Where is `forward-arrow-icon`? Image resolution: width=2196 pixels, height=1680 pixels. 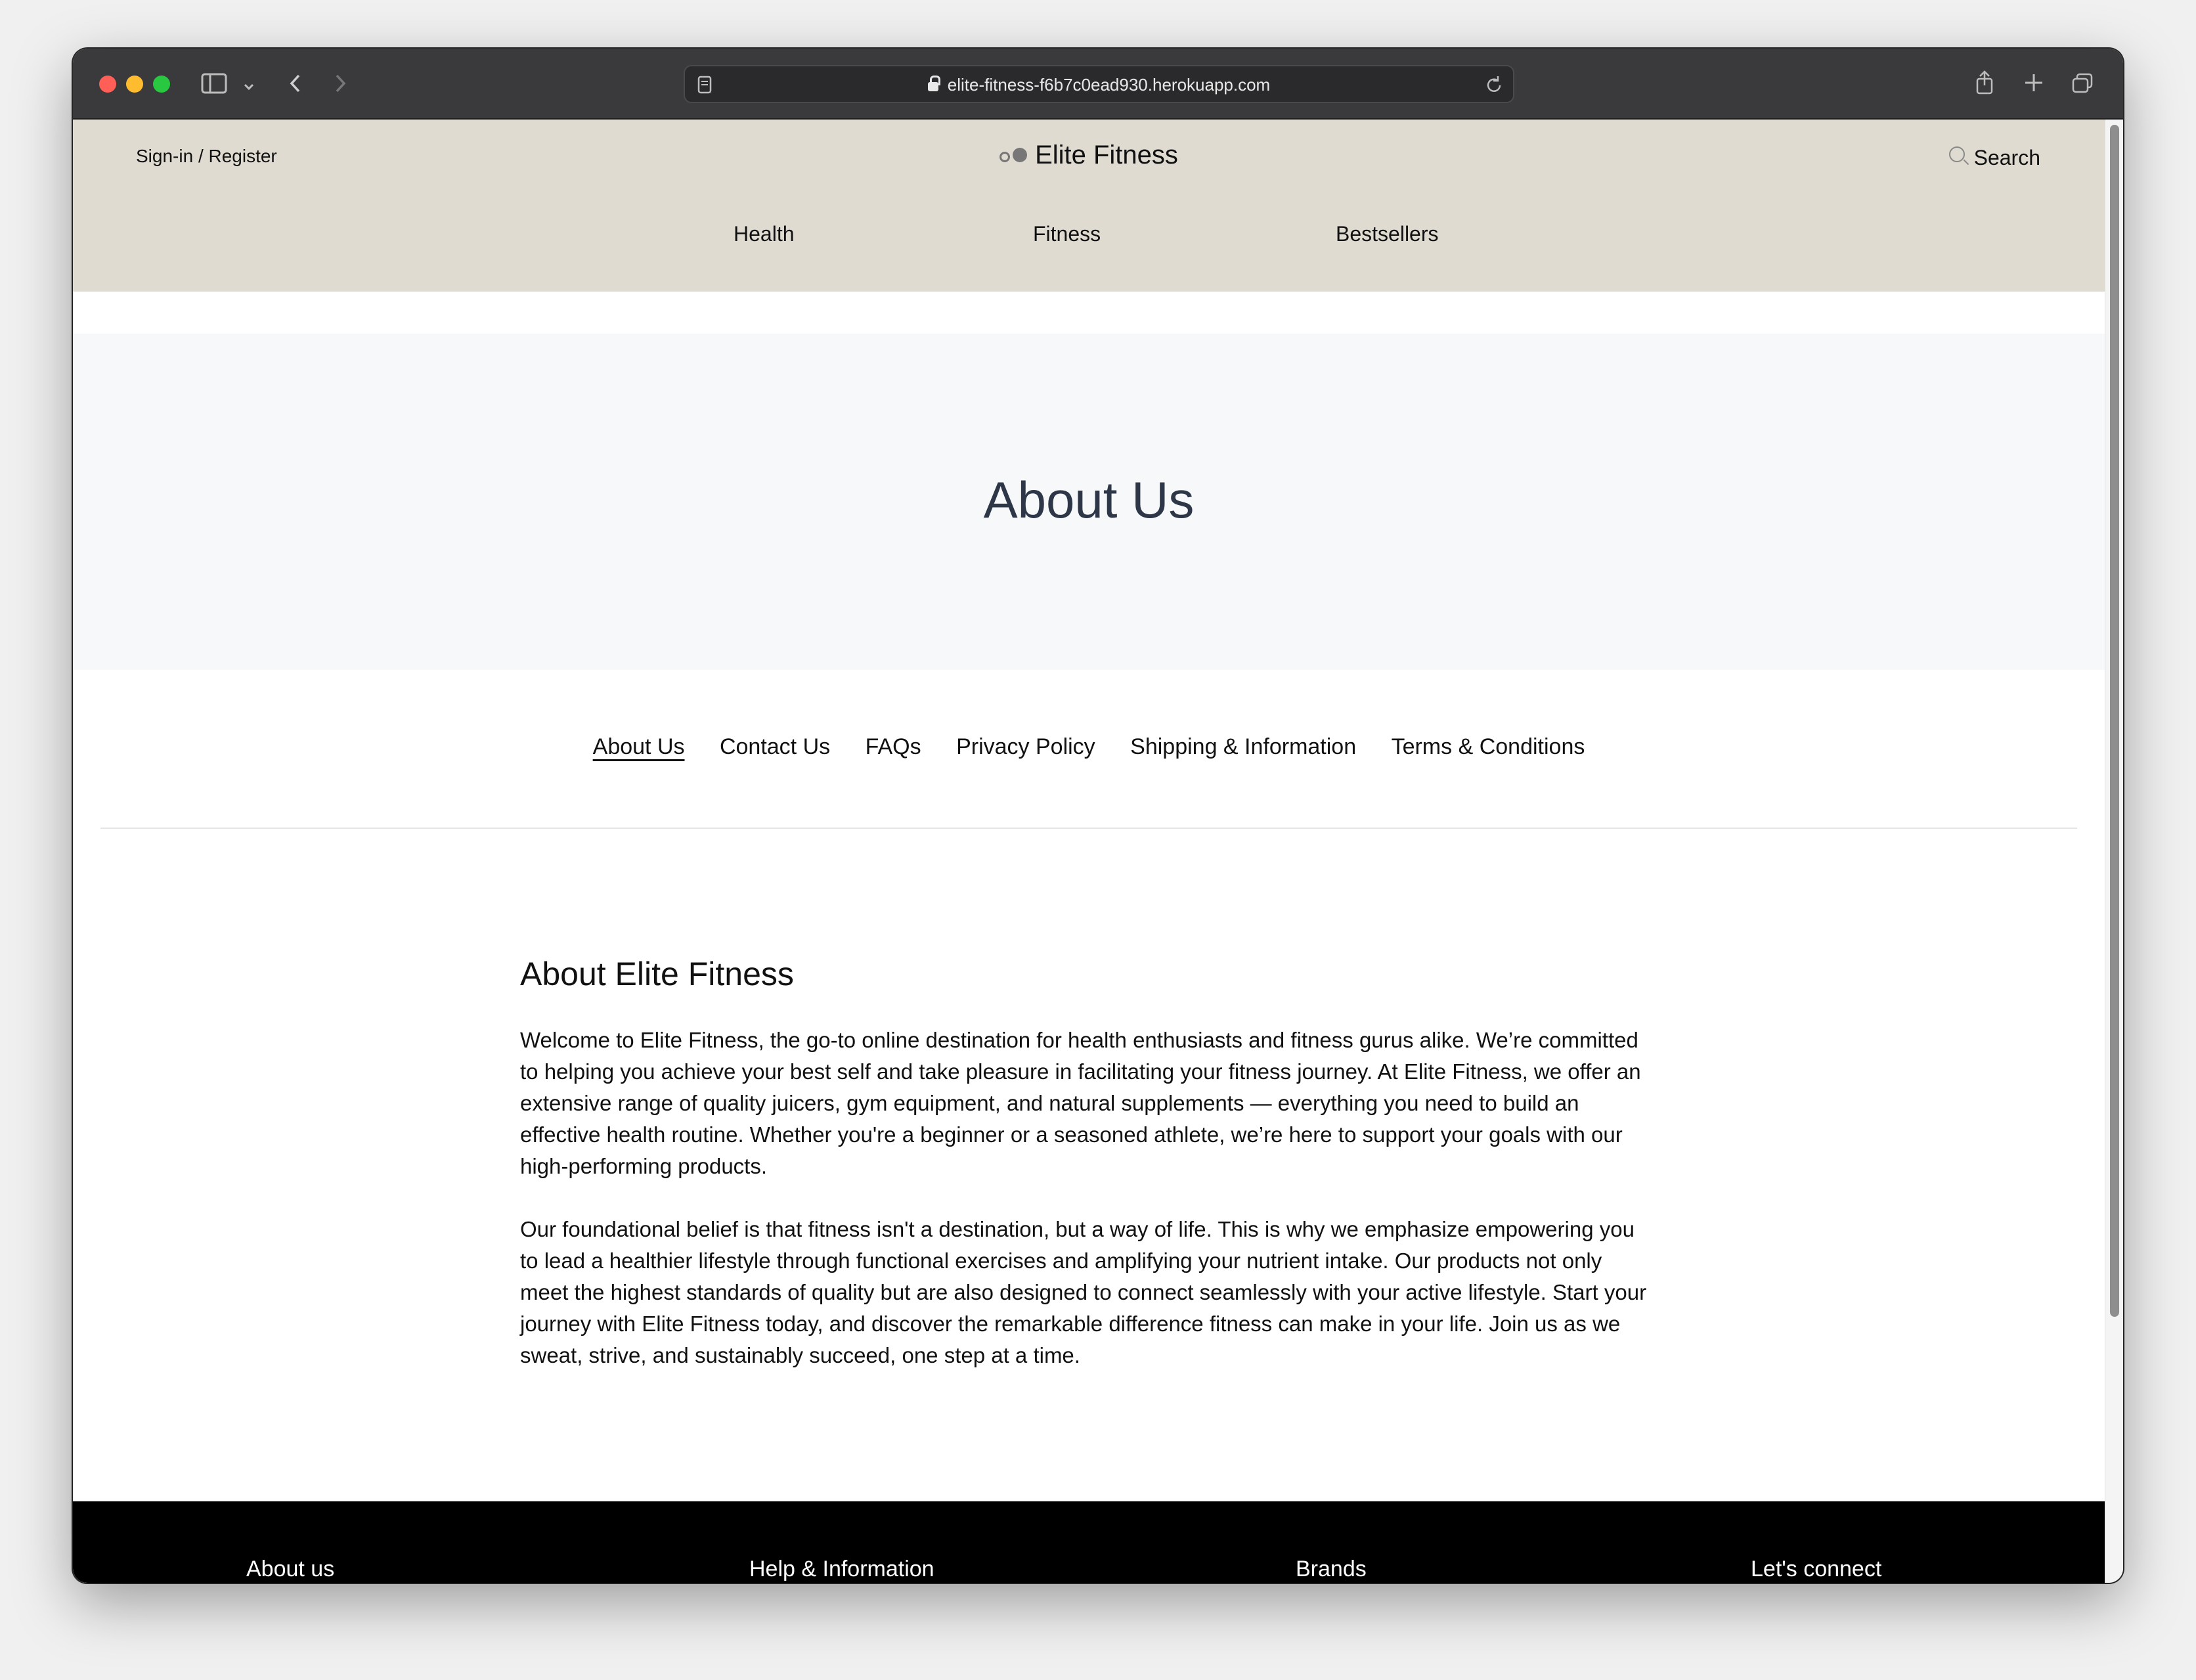
forward-arrow-icon is located at coordinates (340, 85).